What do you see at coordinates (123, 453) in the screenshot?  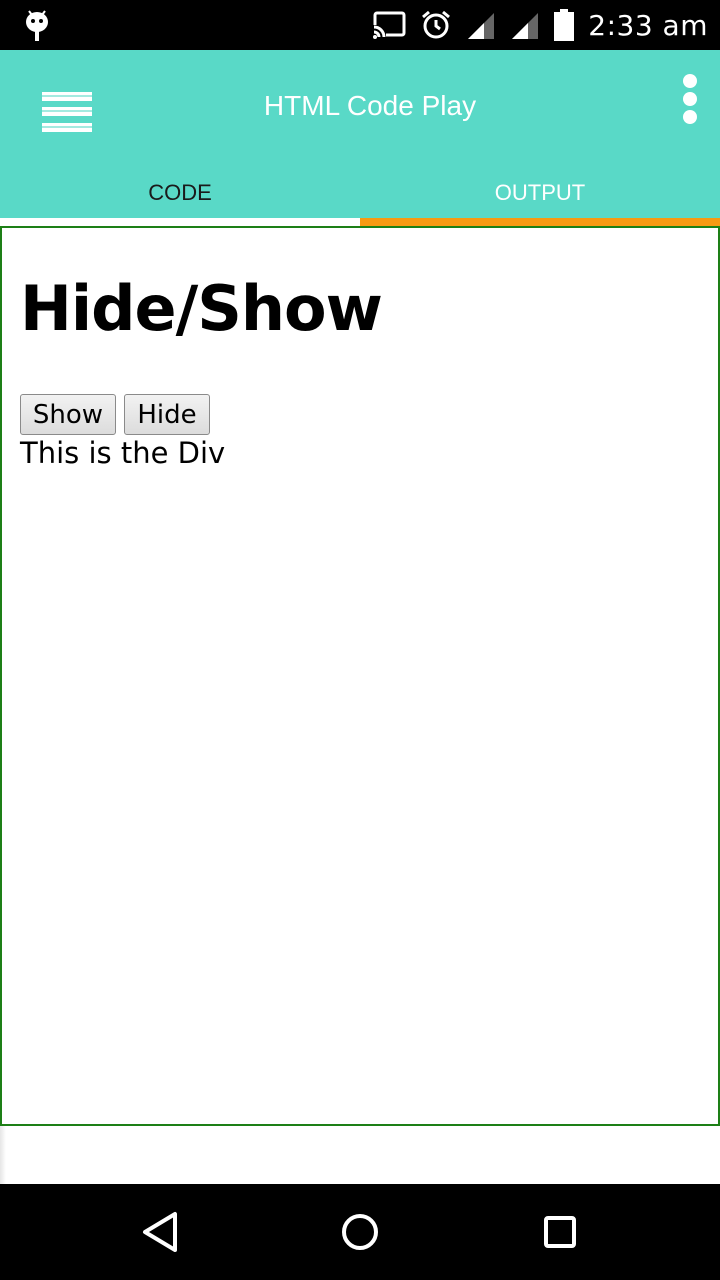 I see `output-div-text: This is the Div` at bounding box center [123, 453].